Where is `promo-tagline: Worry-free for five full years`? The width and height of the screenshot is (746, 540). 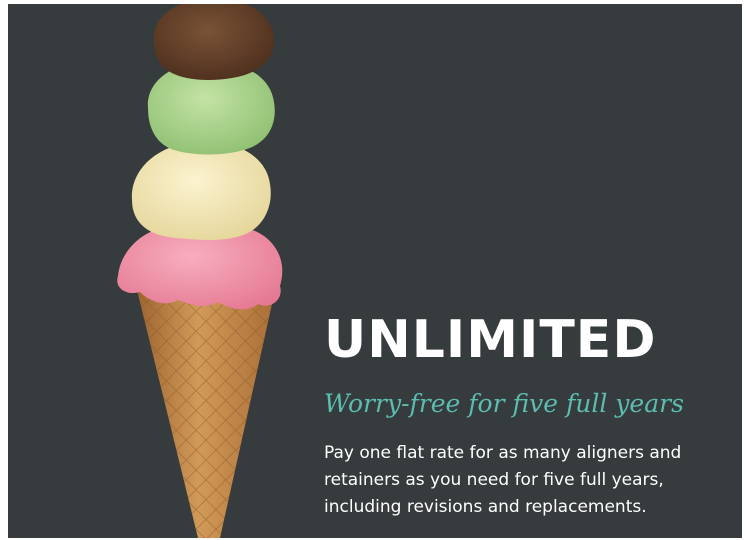
promo-tagline: Worry-free for five full years is located at coordinates (504, 403).